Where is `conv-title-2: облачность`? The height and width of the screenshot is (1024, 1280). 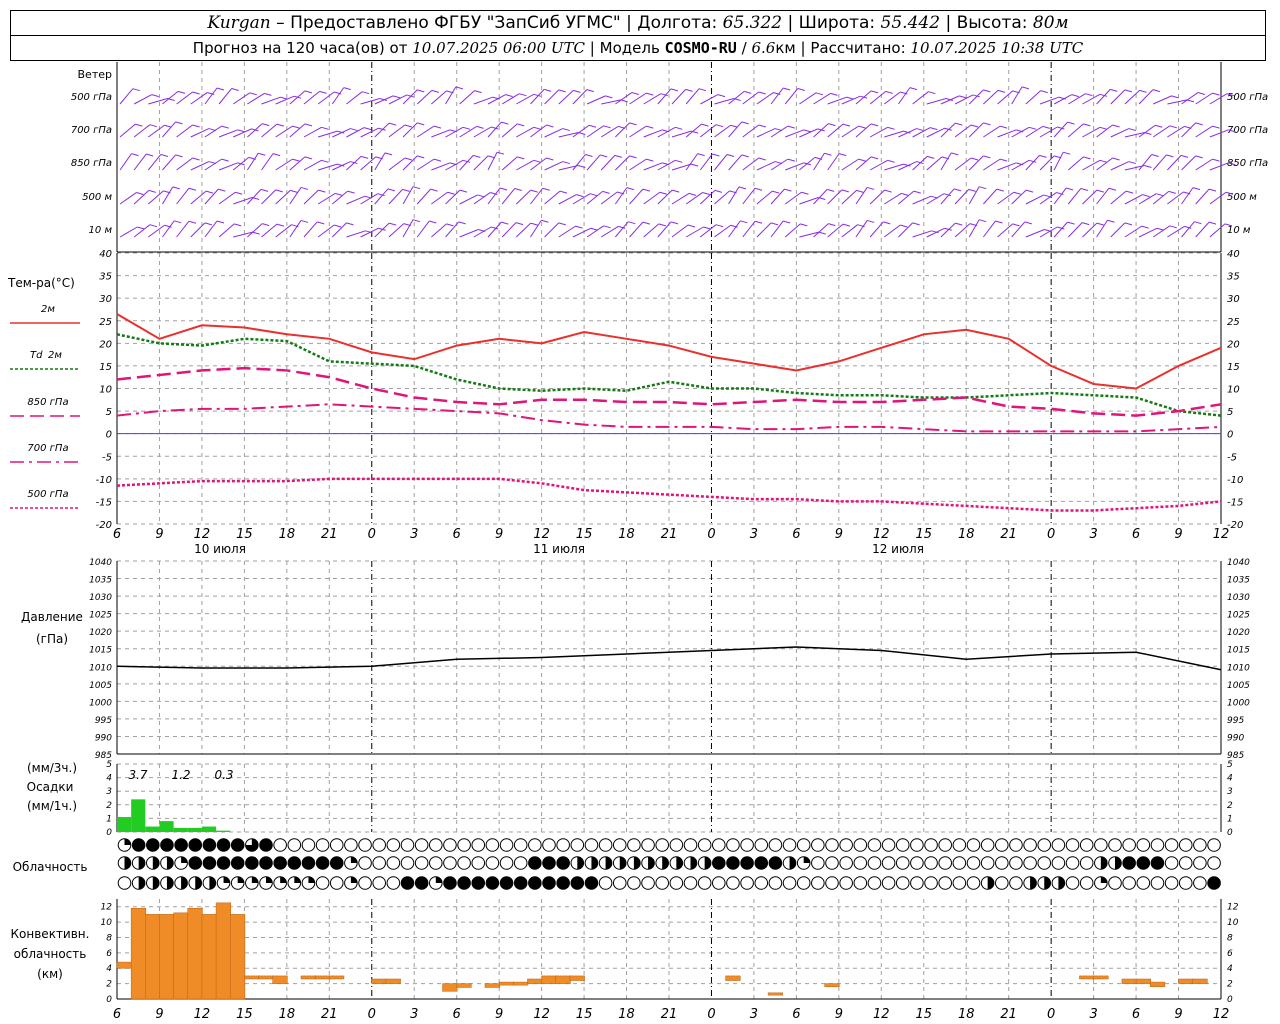 conv-title-2: облачность is located at coordinates (50, 954).